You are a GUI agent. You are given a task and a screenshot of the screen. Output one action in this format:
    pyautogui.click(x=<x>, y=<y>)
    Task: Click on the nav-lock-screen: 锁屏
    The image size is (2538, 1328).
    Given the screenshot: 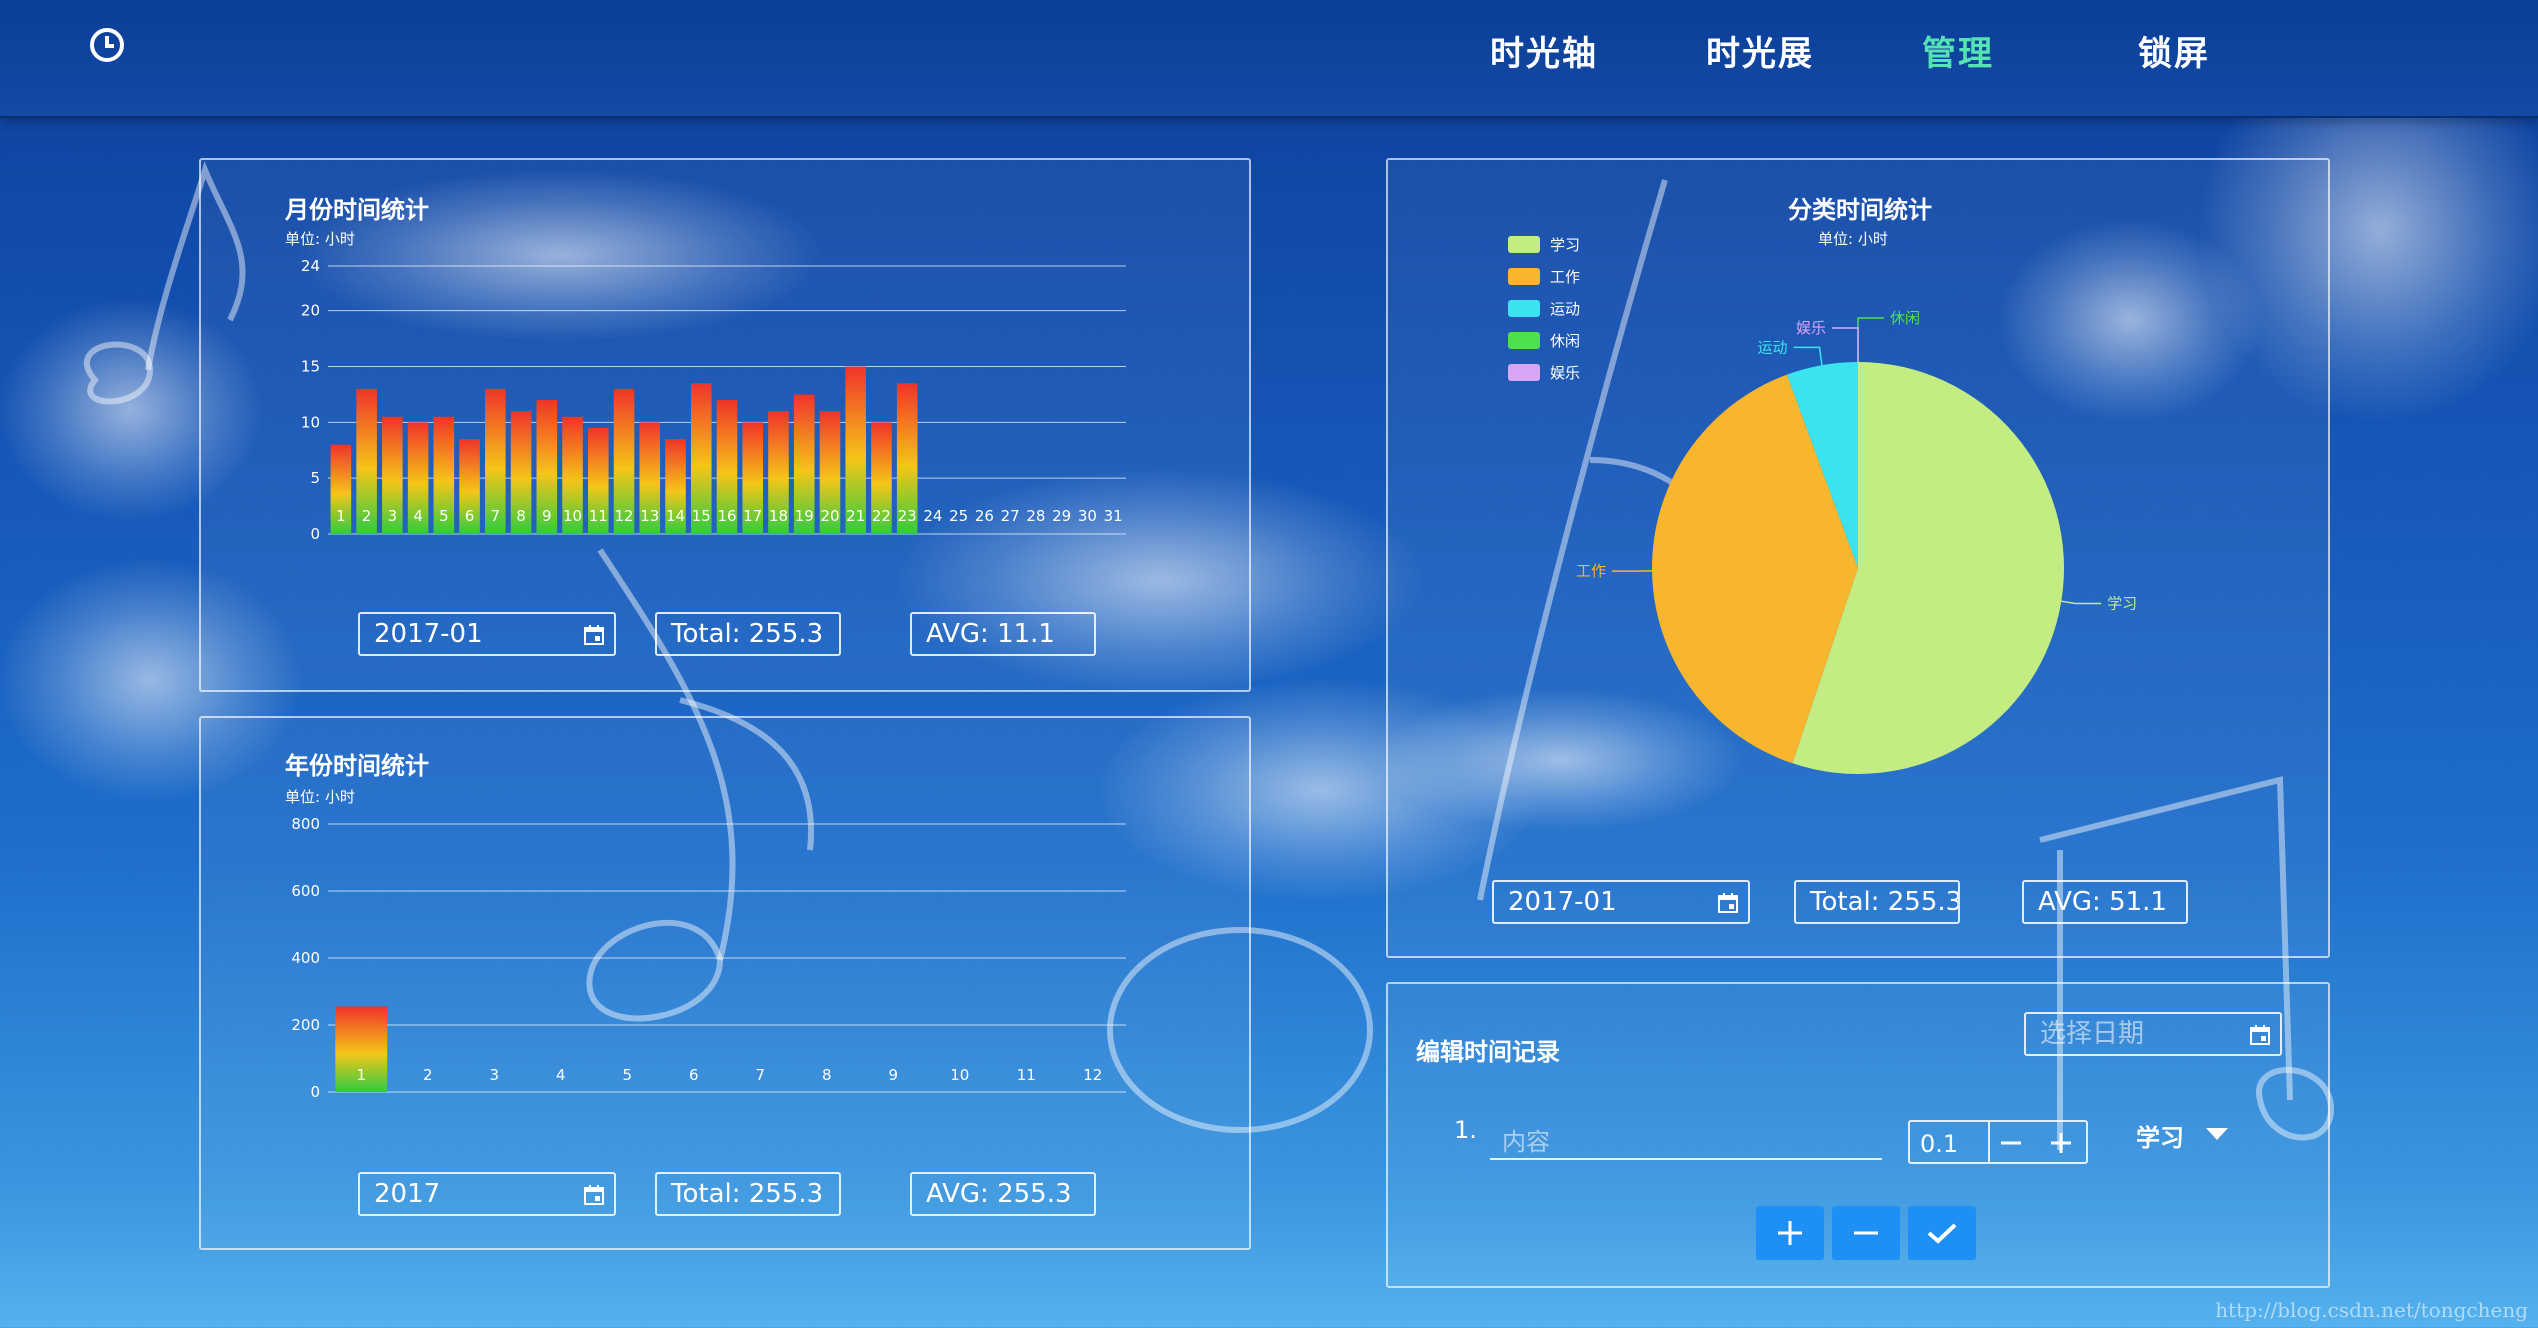 What is the action you would take?
    pyautogui.click(x=2174, y=50)
    